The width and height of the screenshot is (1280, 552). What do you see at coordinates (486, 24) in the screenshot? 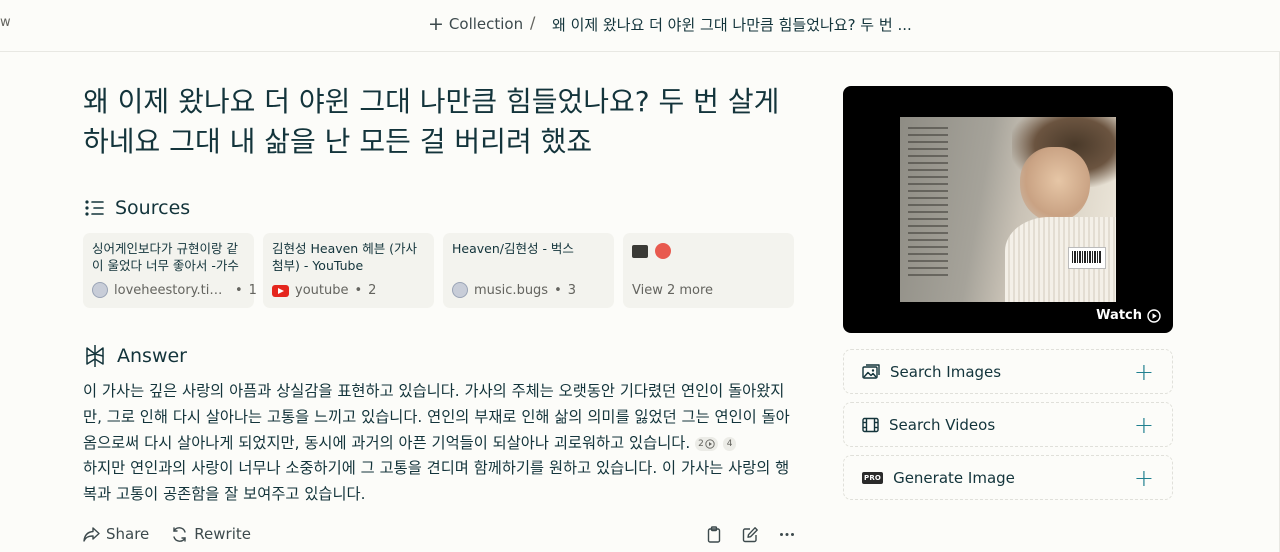
I see `collection-label: Collection` at bounding box center [486, 24].